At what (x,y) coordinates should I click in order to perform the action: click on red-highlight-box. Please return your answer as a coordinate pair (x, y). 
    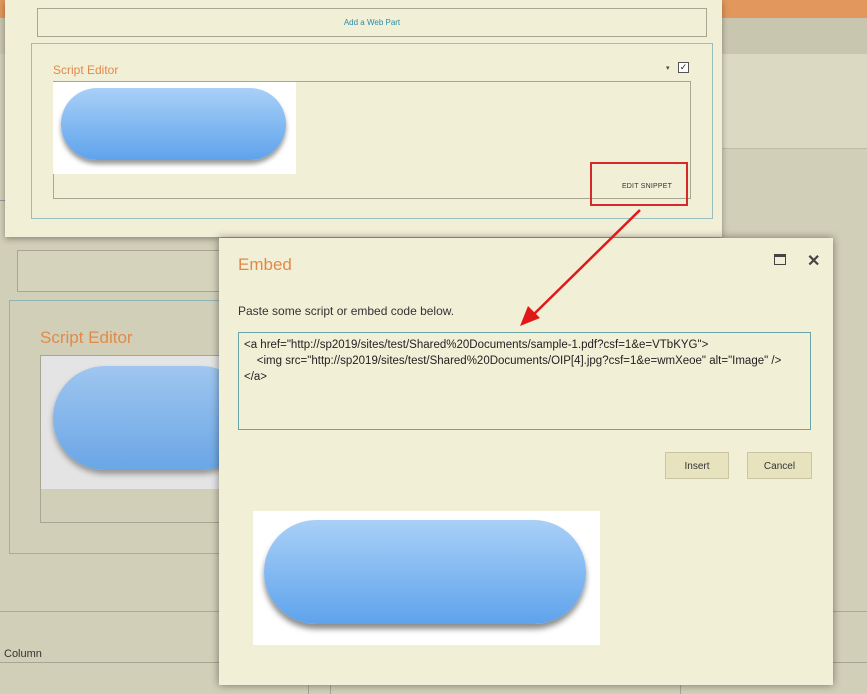
    Looking at the image, I should click on (639, 184).